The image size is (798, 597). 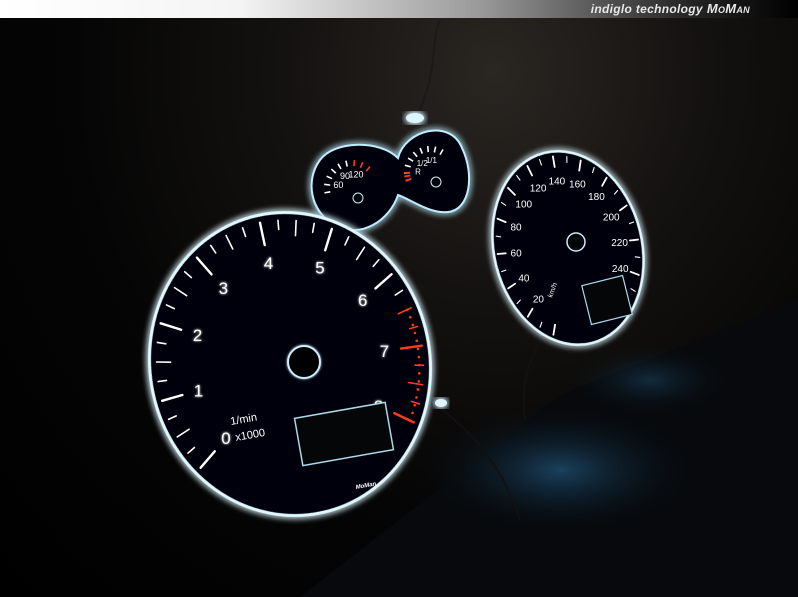 I want to click on temp-gauge-label: 60, so click(x=338, y=185).